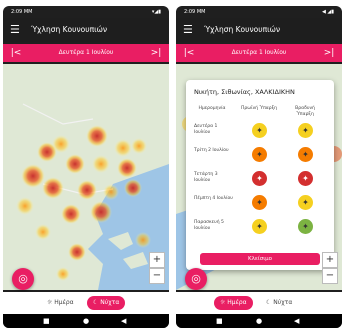 Image resolution: width=345 pixels, height=331 pixels. I want to click on row-date: Τετάρτη 3 Ιουλίου, so click(206, 177).